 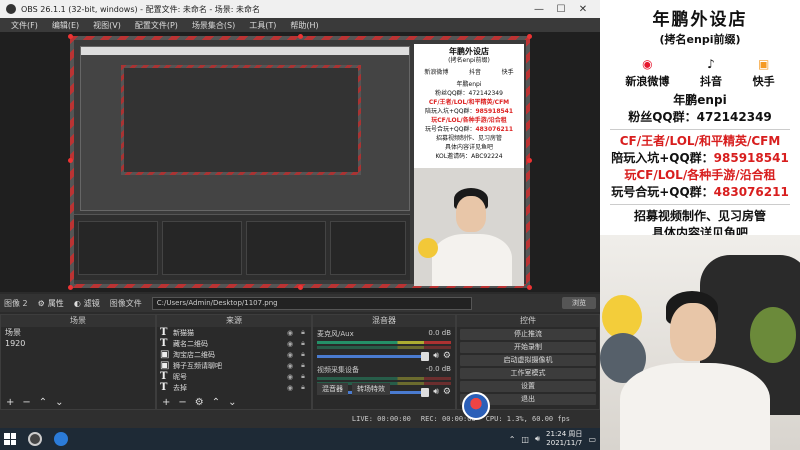 What do you see at coordinates (384, 321) in the screenshot?
I see `mixer-header: 混音器` at bounding box center [384, 321].